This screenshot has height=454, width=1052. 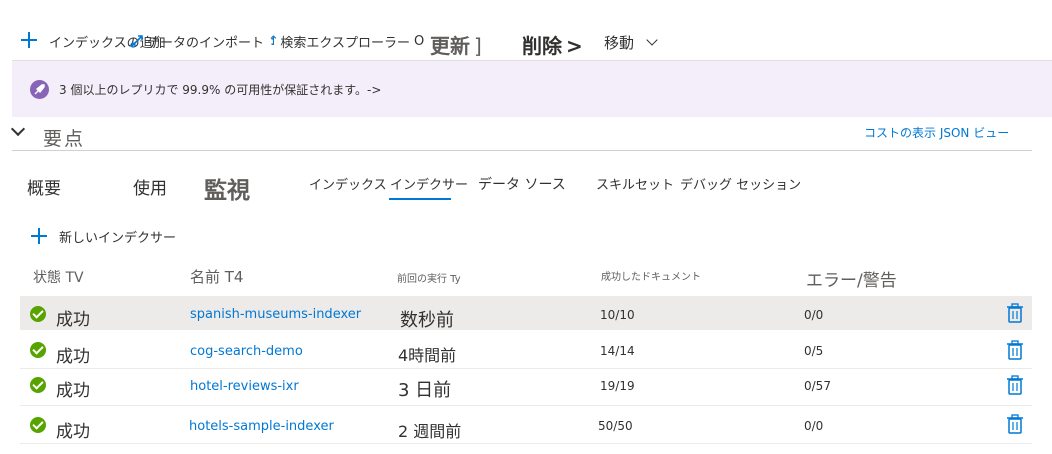 What do you see at coordinates (427, 320) in the screenshot?
I see `row-last-run: 数秒前` at bounding box center [427, 320].